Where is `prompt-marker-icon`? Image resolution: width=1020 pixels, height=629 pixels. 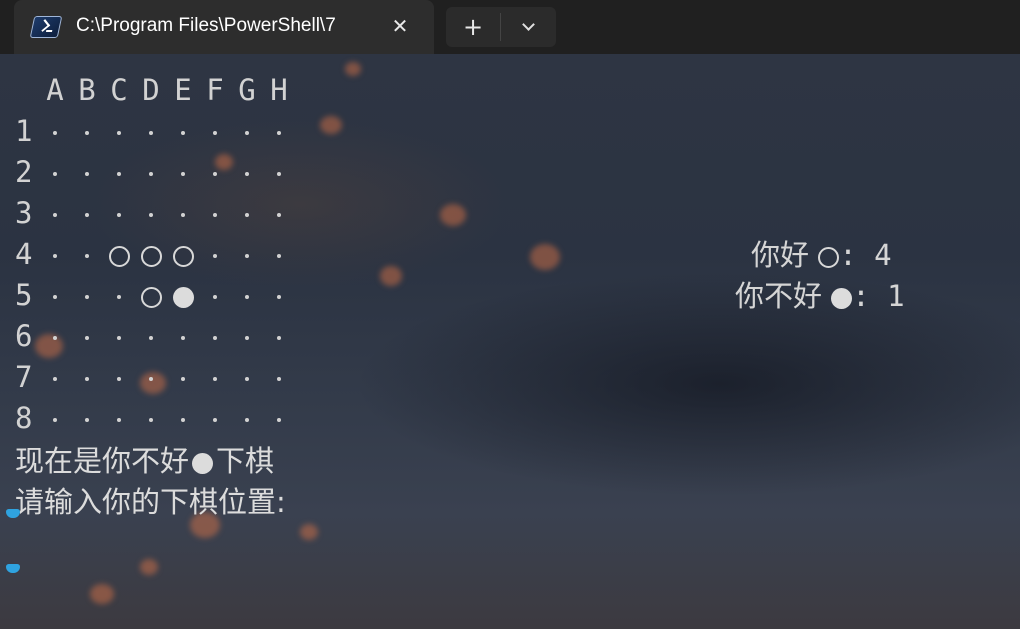 prompt-marker-icon is located at coordinates (13, 568).